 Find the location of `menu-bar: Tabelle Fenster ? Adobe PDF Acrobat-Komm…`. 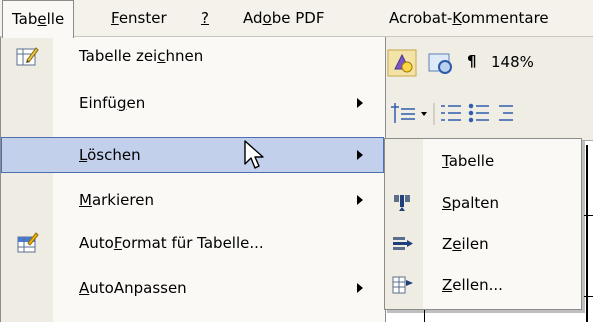

menu-bar: Tabelle Fenster ? Adobe PDF Acrobat-Komm… is located at coordinates (296, 19).